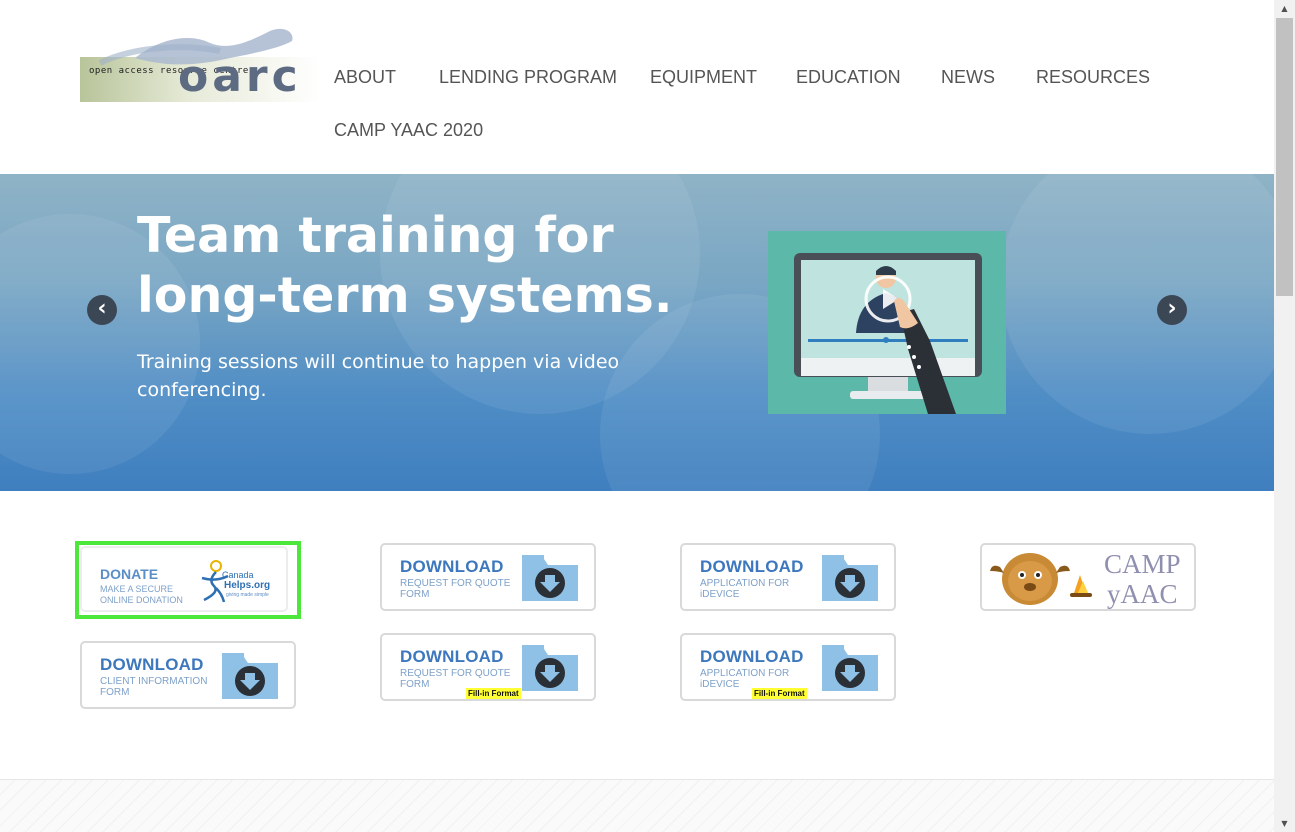 This screenshot has height=832, width=1295. What do you see at coordinates (404, 266) in the screenshot?
I see `slide-title: Team training for long-term systems.` at bounding box center [404, 266].